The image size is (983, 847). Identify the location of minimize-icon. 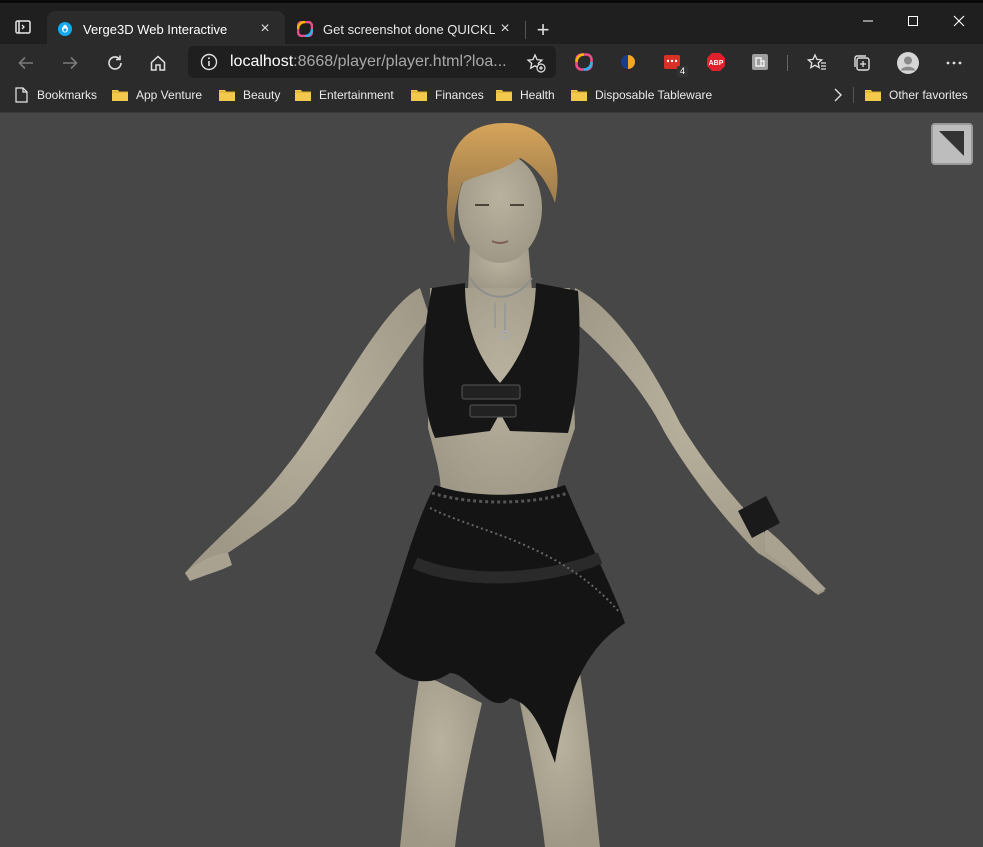
(868, 21).